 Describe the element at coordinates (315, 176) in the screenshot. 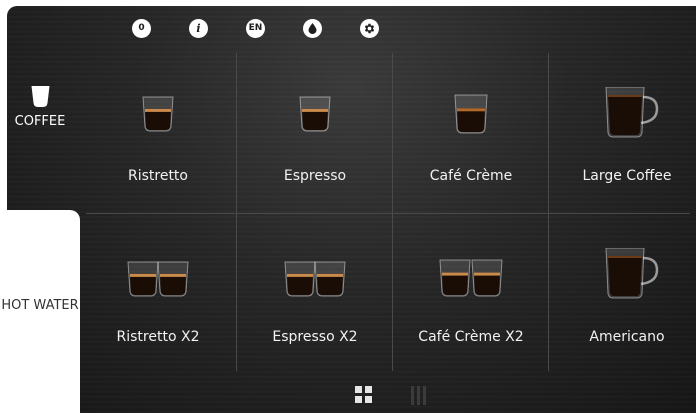

I see `drink-label: Espresso` at that location.